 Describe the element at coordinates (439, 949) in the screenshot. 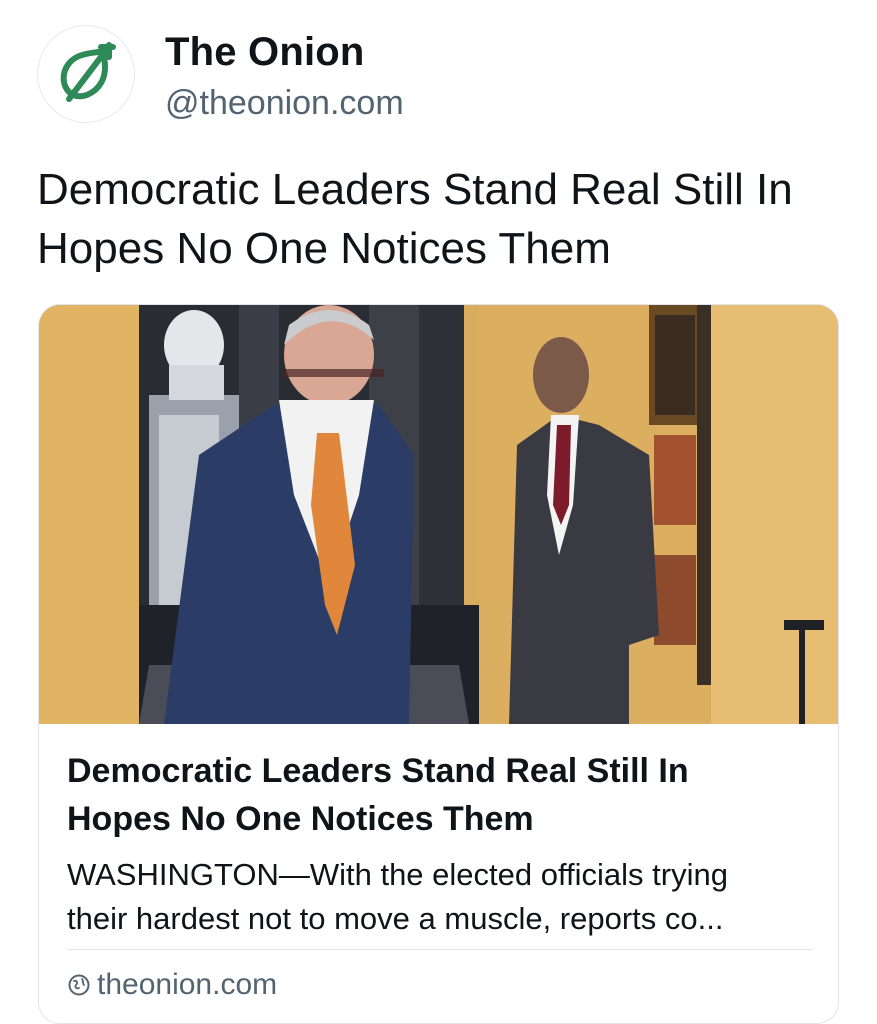

I see `card-divider` at that location.